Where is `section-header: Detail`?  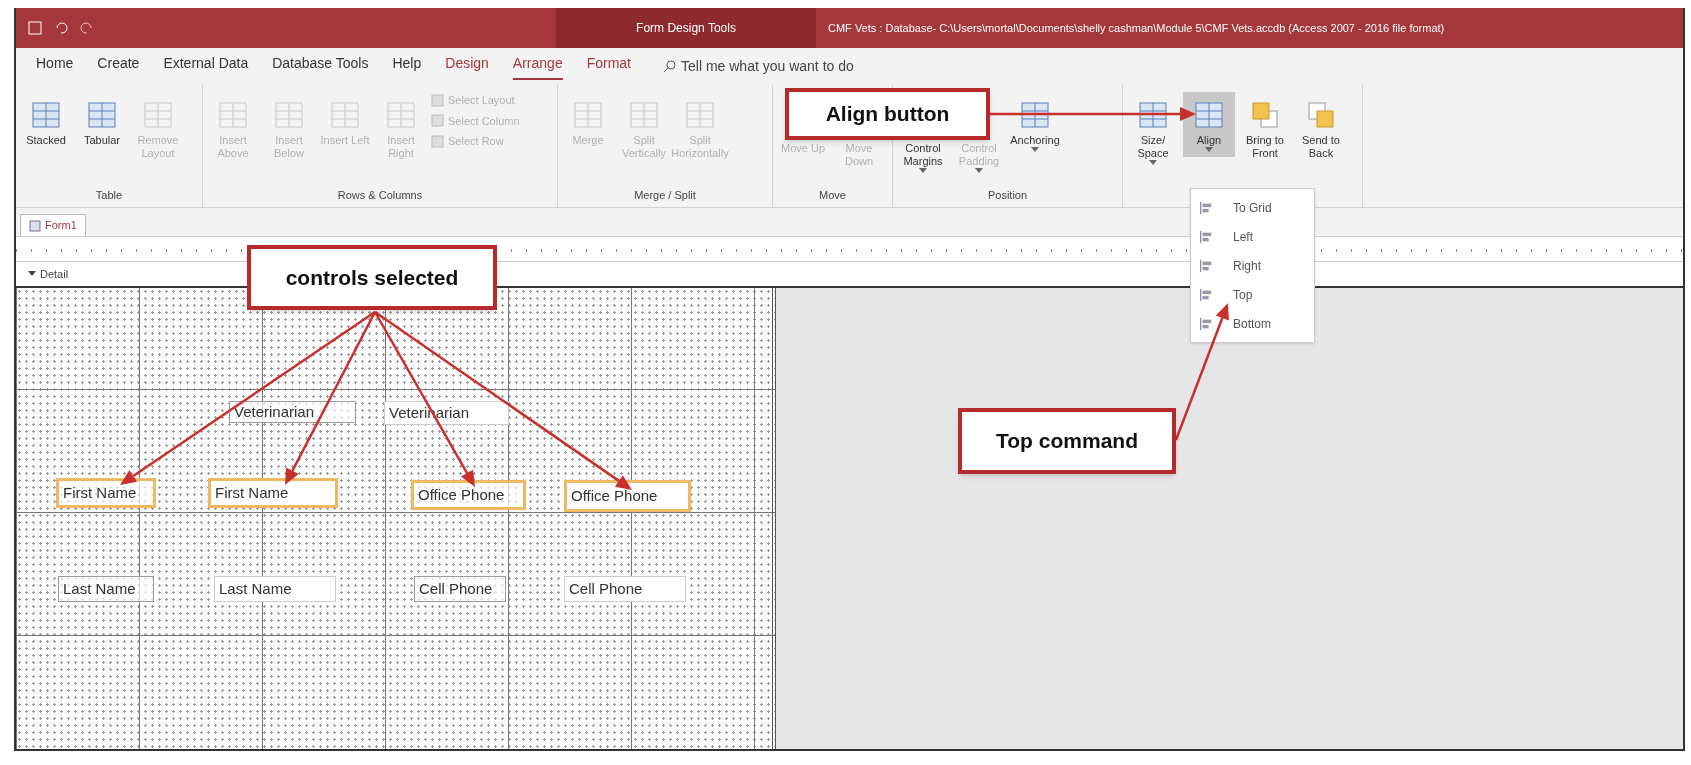 section-header: Detail is located at coordinates (48, 274).